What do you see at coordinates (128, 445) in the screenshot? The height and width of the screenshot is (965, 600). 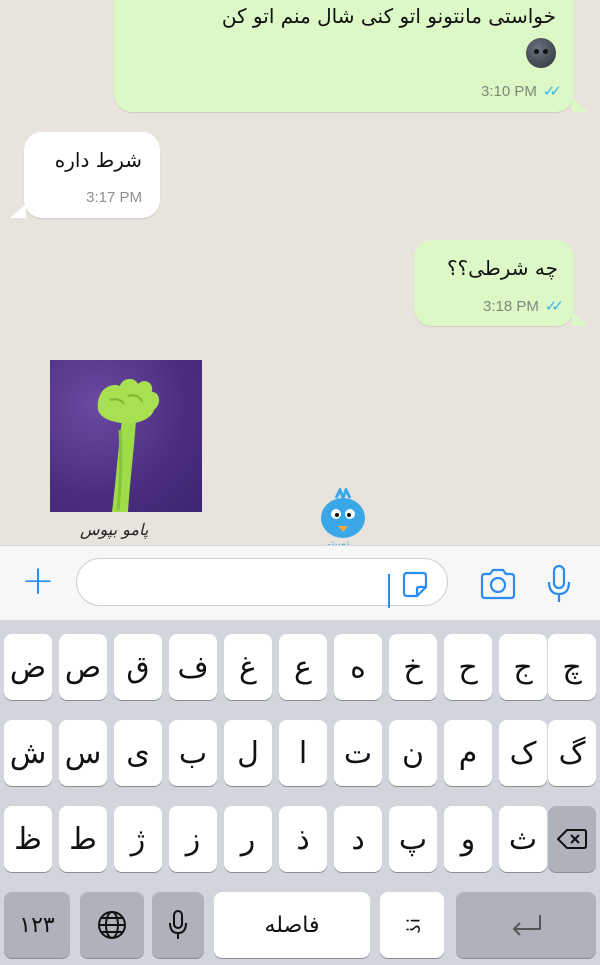 I see `green-hand-sticker-icon` at bounding box center [128, 445].